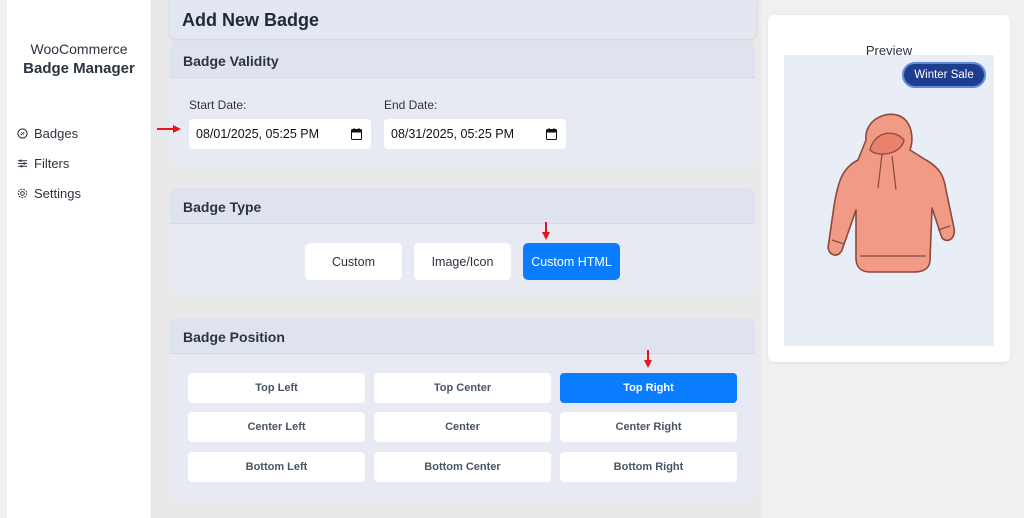 This screenshot has width=1024, height=518. Describe the element at coordinates (462, 336) in the screenshot. I see `badge-position-heading: Badge Position` at that location.